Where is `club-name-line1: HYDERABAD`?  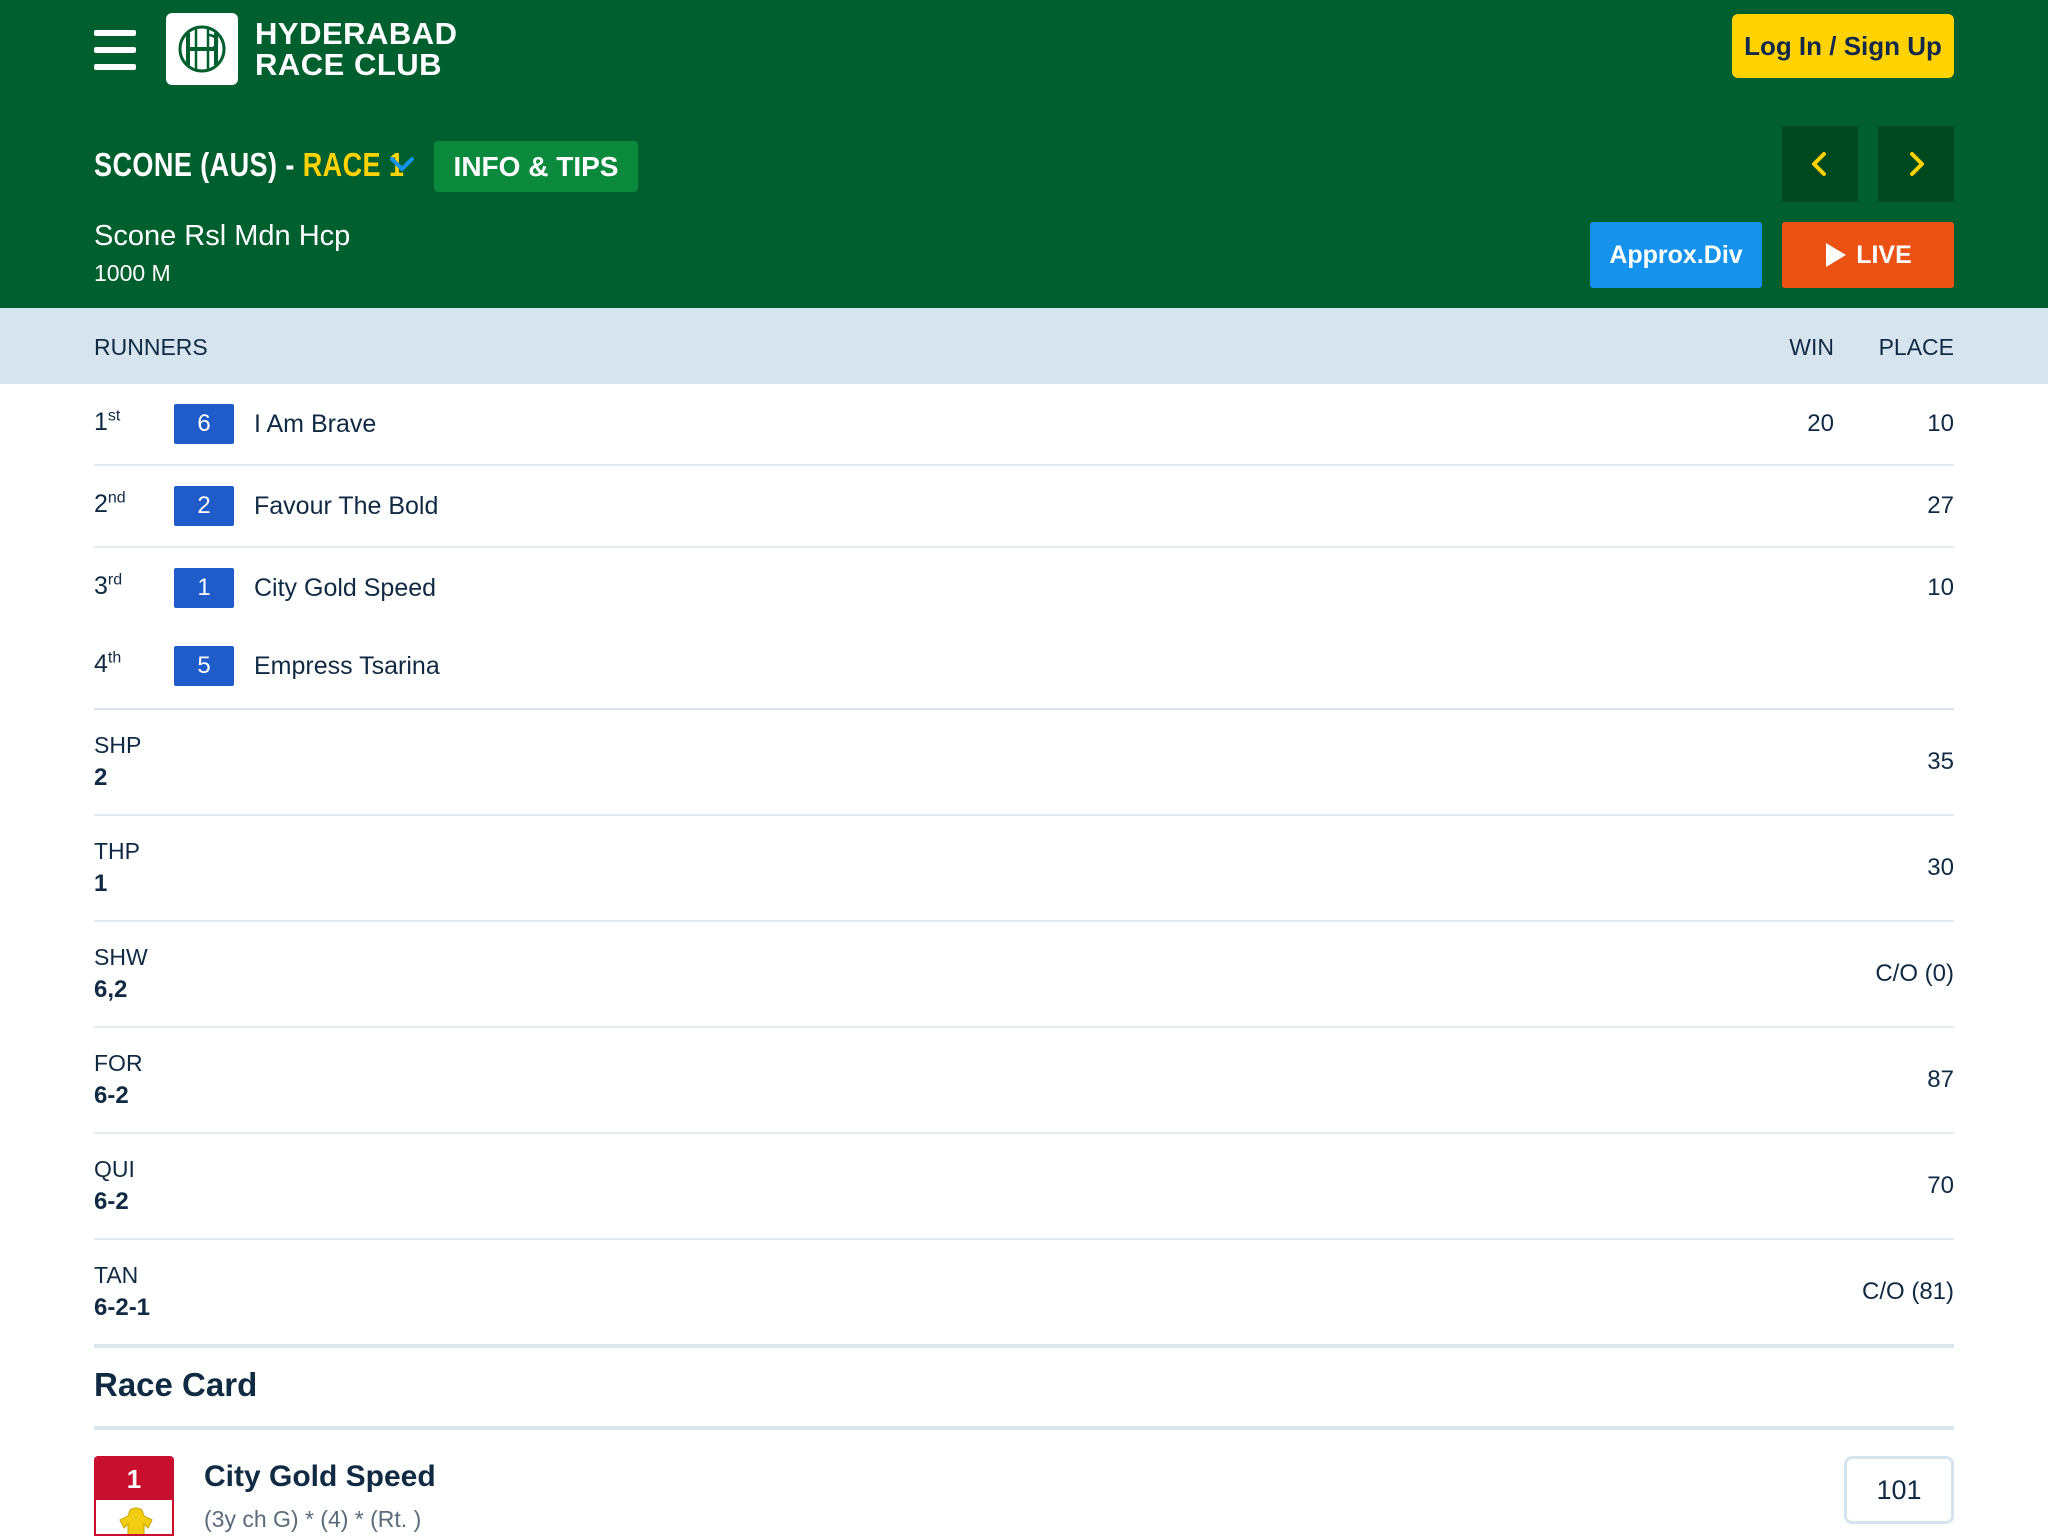 club-name-line1: HYDERABAD is located at coordinates (356, 33).